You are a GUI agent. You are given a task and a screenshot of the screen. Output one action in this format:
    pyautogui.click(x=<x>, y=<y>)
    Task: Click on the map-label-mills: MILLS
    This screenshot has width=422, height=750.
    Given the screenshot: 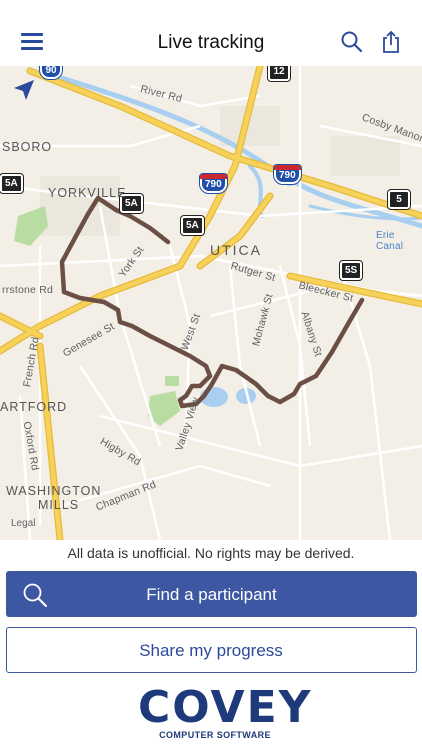 What is the action you would take?
    pyautogui.click(x=59, y=505)
    